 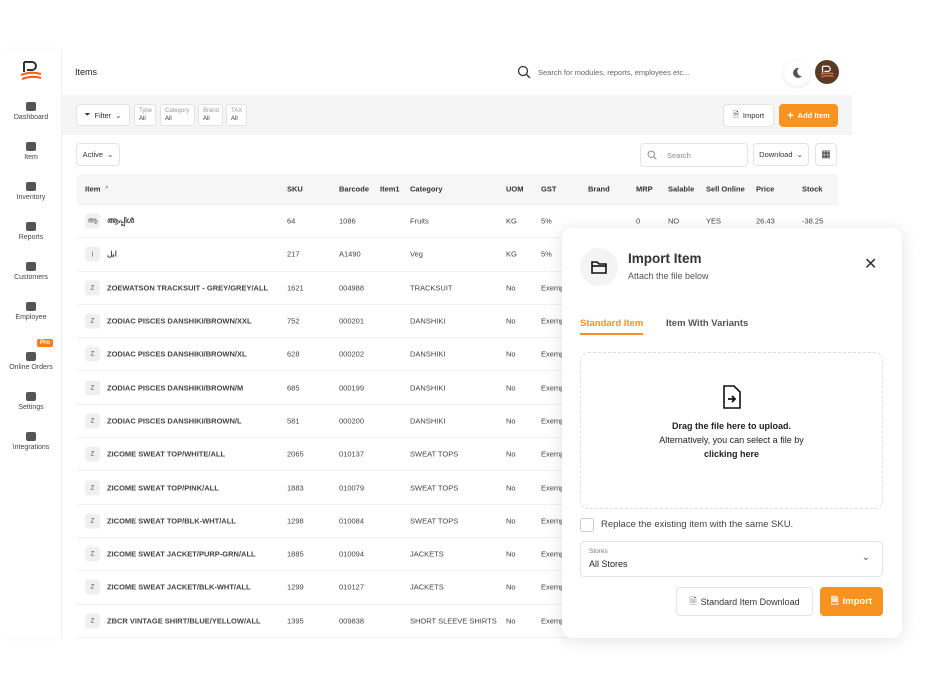 I want to click on gear-icon, so click(x=31, y=396).